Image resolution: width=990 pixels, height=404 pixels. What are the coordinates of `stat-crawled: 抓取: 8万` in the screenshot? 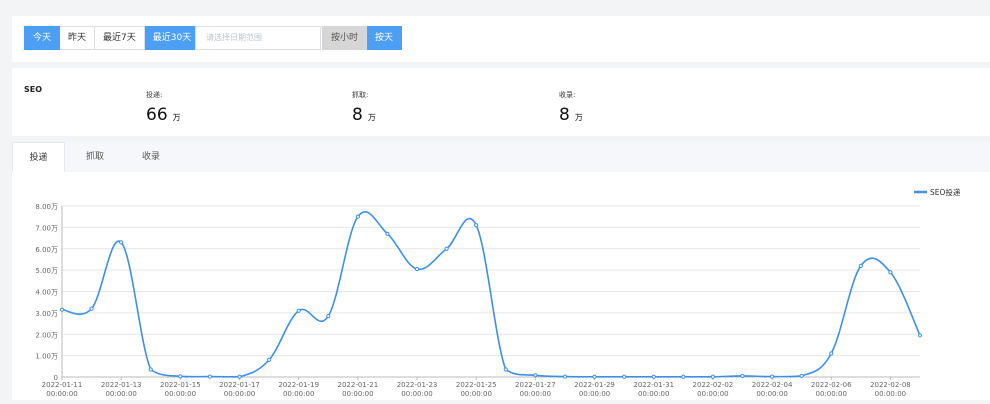 It's located at (364, 107).